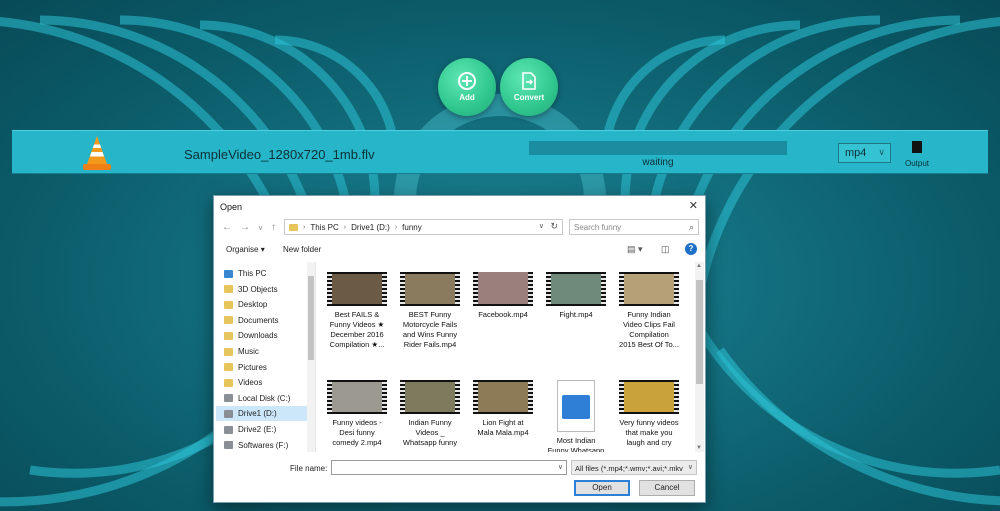 This screenshot has height=511, width=1000. What do you see at coordinates (449, 467) in the screenshot?
I see `filename-field: ∨` at bounding box center [449, 467].